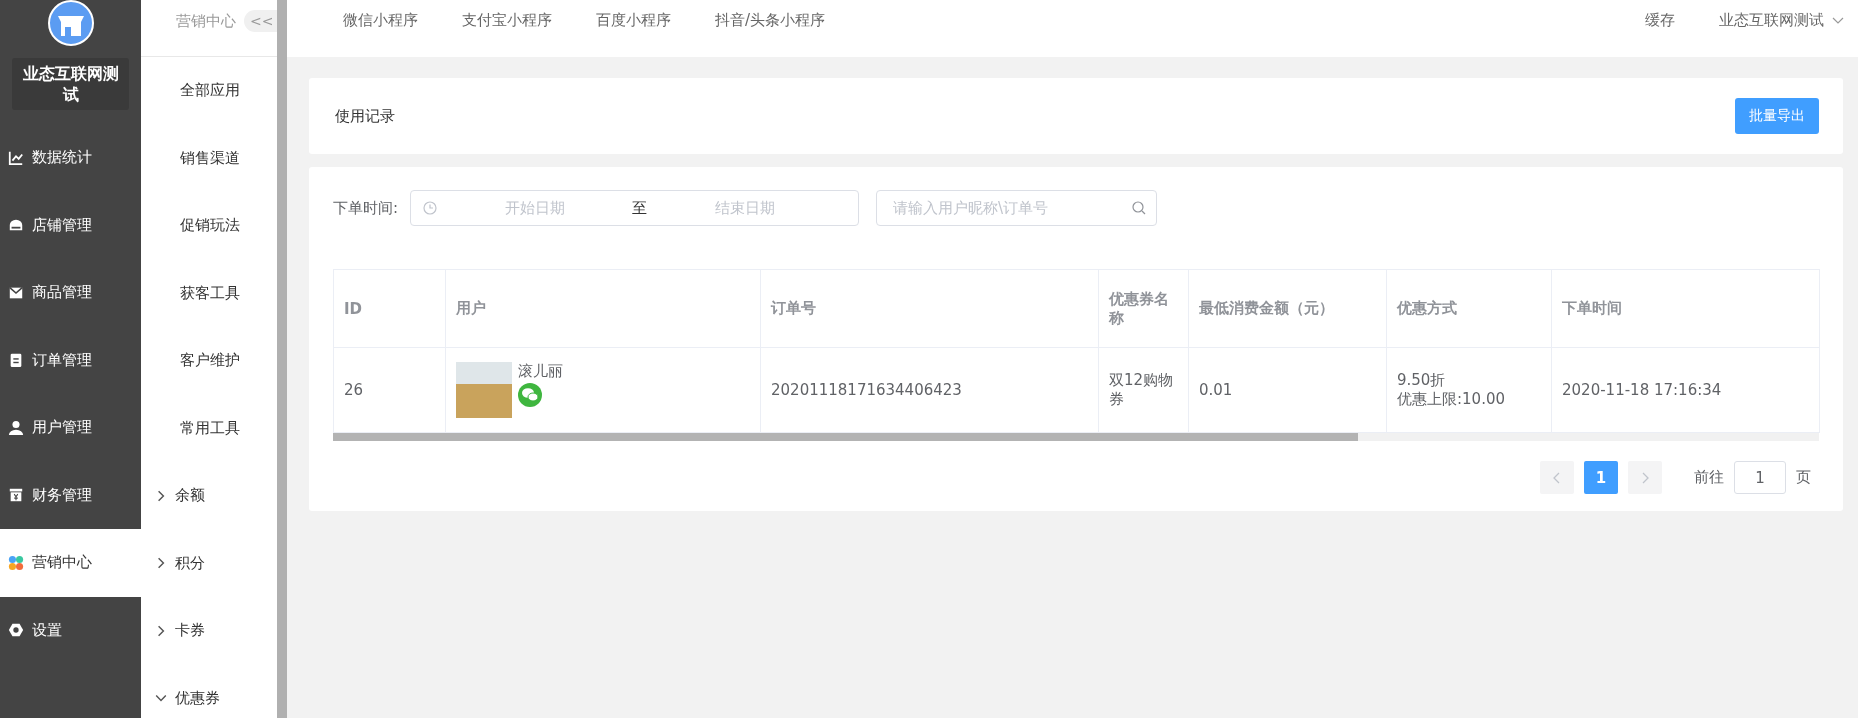 The width and height of the screenshot is (1858, 718). Describe the element at coordinates (534, 208) in the screenshot. I see `start-date-placeholder: 开始日期` at that location.